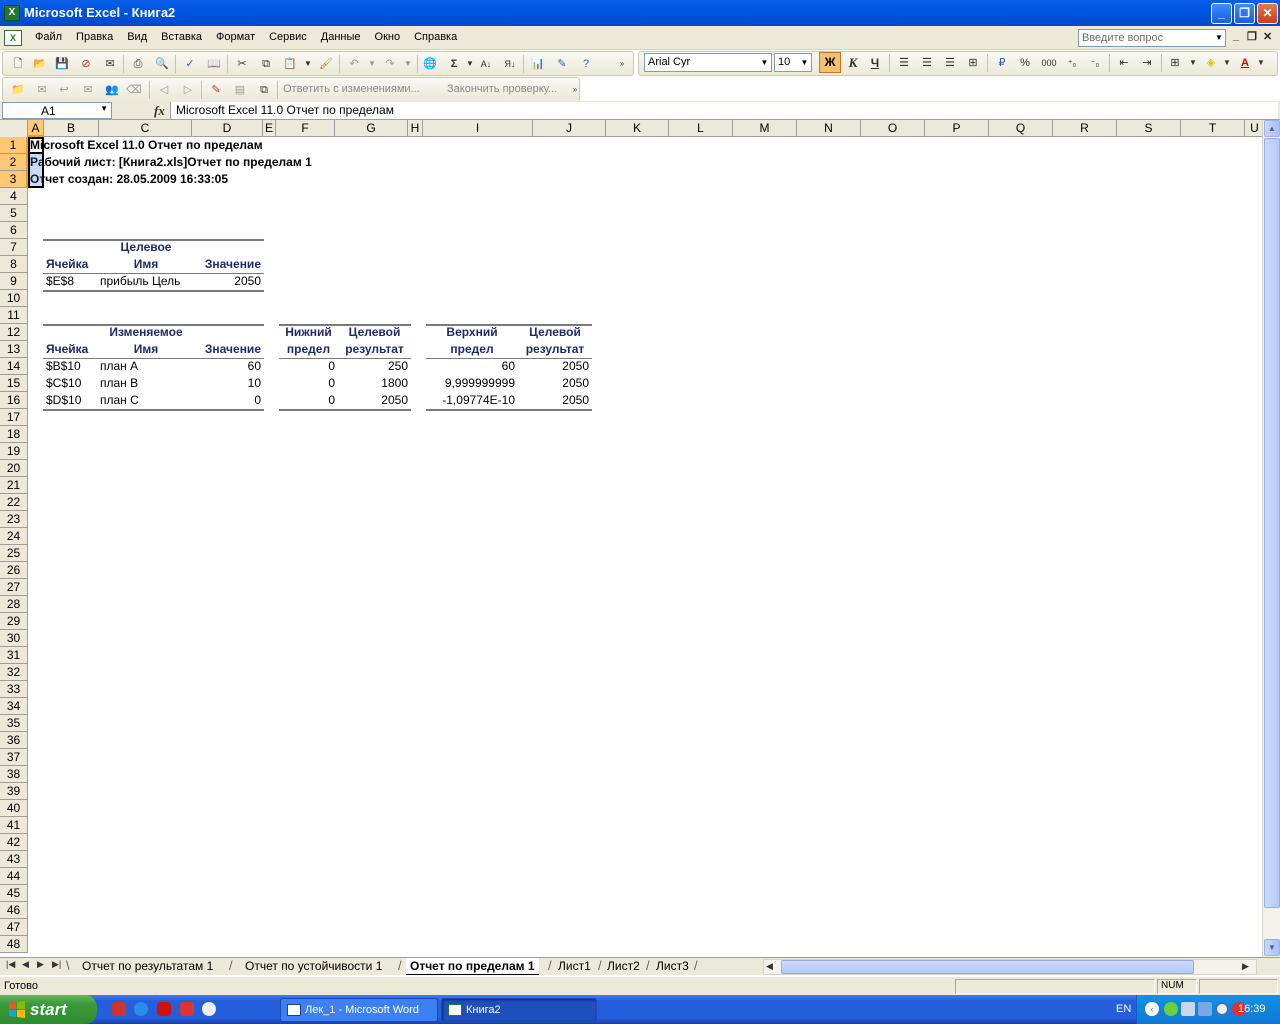 This screenshot has height=1024, width=1280. I want to click on upper-limit-header-2: предел, so click(472, 349).